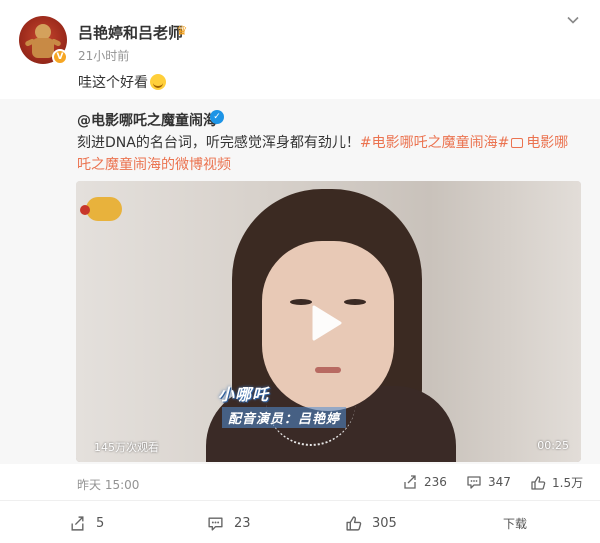 This screenshot has width=600, height=543. What do you see at coordinates (217, 117) in the screenshot?
I see `verified-blue-icon: ✓` at bounding box center [217, 117].